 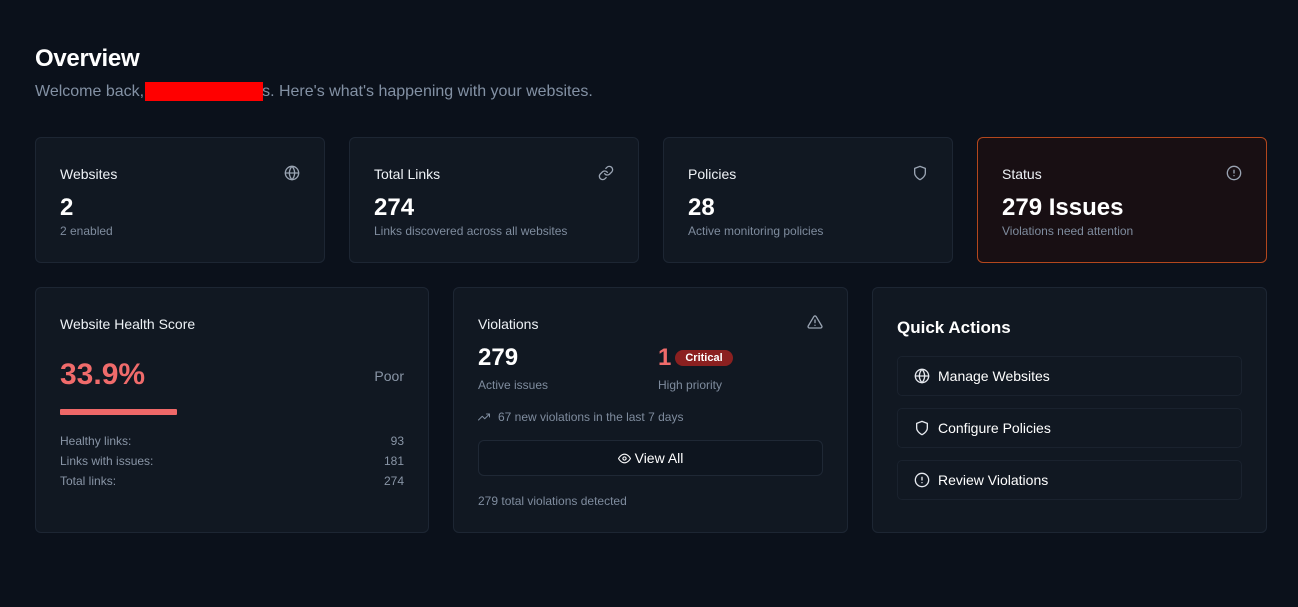 What do you see at coordinates (591, 417) in the screenshot?
I see `trend-text: 67 new violations in the last 7 days` at bounding box center [591, 417].